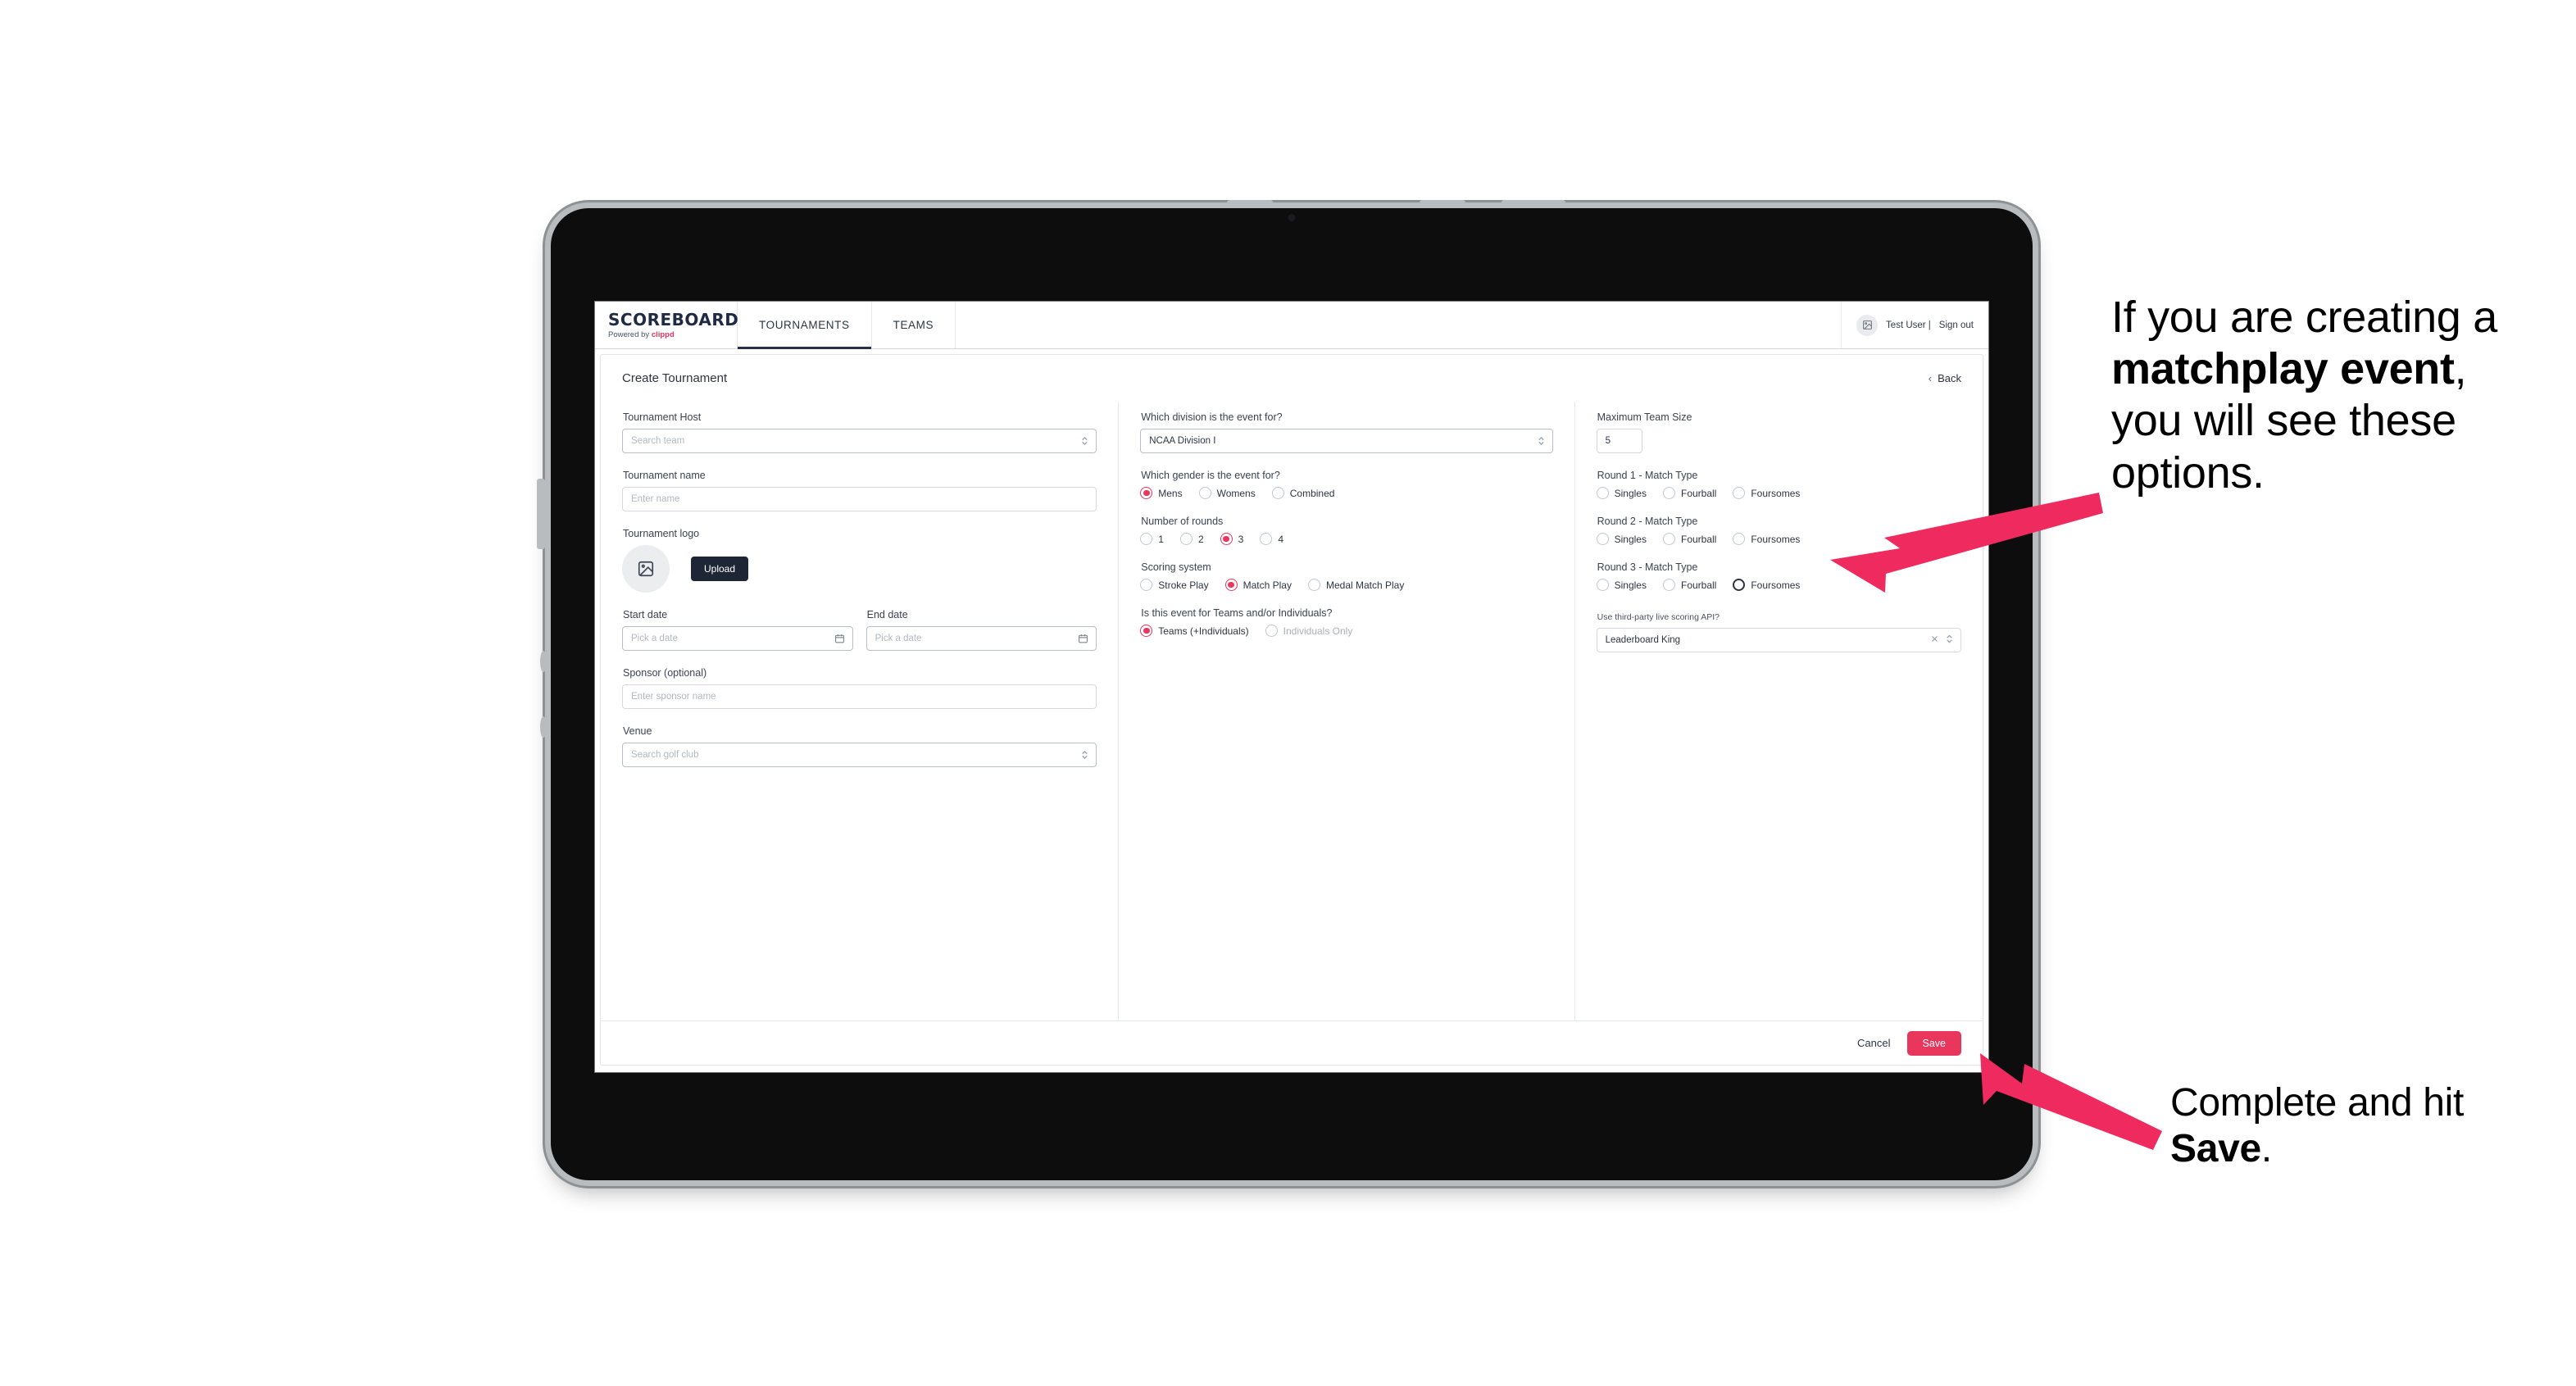 The image size is (2576, 1386). What do you see at coordinates (805, 325) in the screenshot?
I see `tab-tournaments: TOURNAMENTS` at bounding box center [805, 325].